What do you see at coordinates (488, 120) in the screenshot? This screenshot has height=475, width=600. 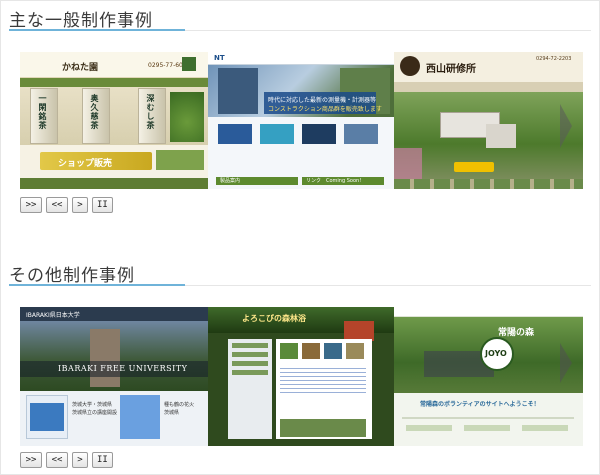 I see `slide-training-center: 西山研修所 0294-72-2203` at bounding box center [488, 120].